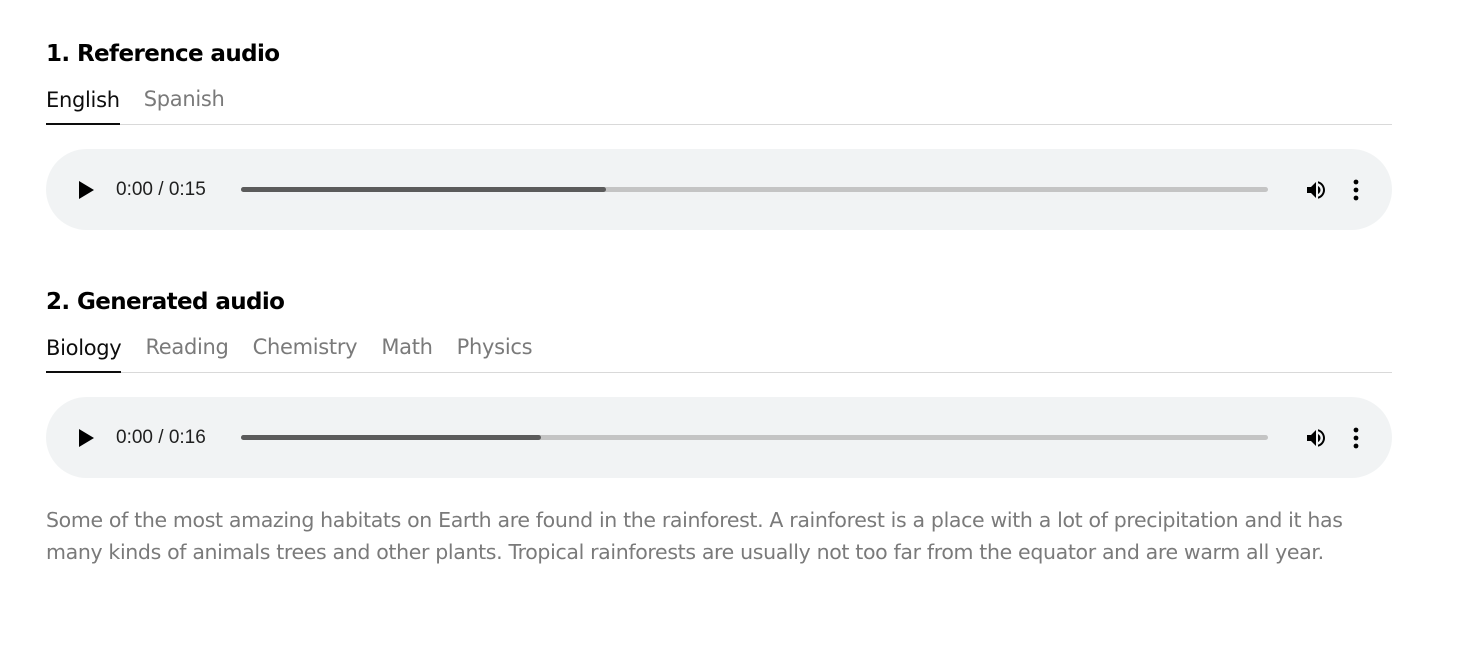 The image size is (1469, 672). I want to click on tab-chemistry: Chemistry, so click(305, 352).